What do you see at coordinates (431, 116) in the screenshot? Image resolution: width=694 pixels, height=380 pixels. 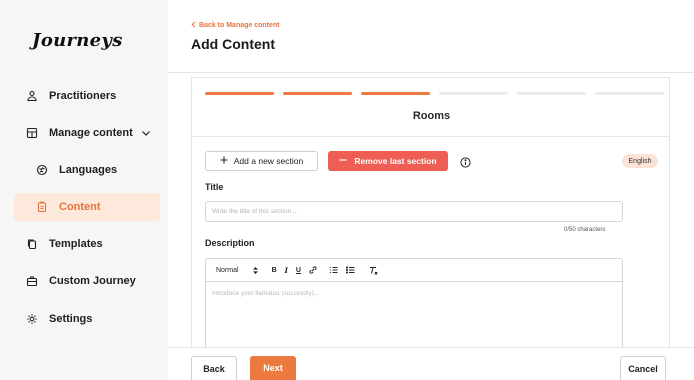 I see `section-title: Rooms` at bounding box center [431, 116].